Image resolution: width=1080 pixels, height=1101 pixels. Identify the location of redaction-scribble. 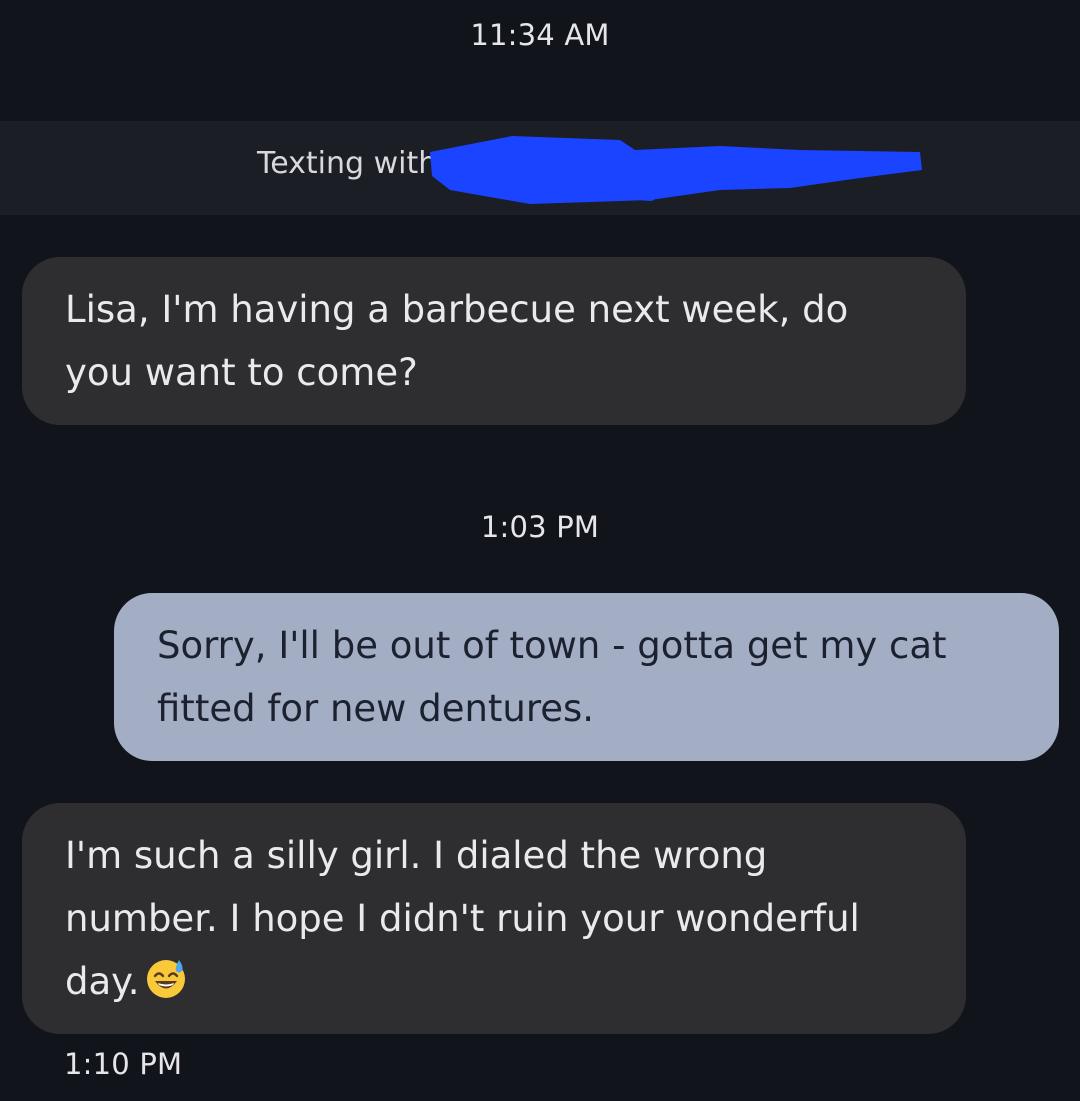
(676, 170).